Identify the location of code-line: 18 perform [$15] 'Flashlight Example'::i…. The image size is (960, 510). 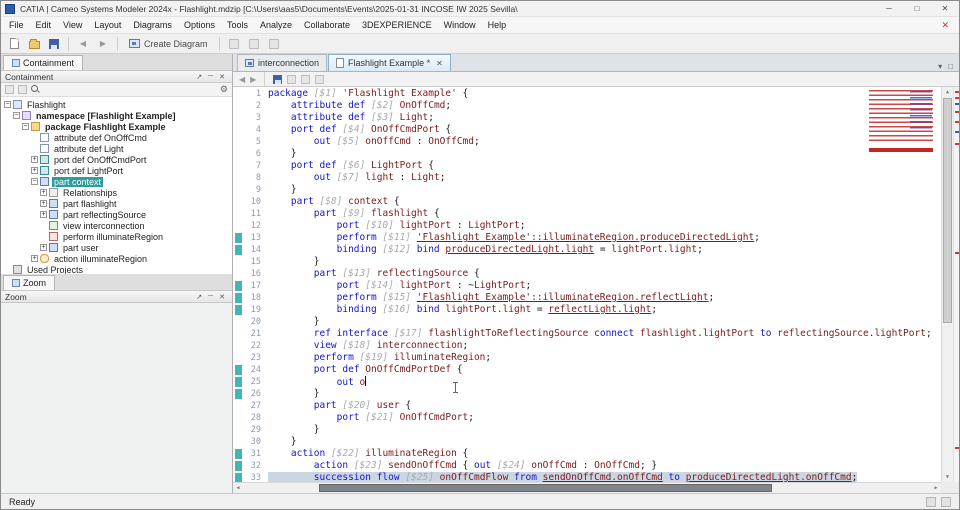
(587, 298).